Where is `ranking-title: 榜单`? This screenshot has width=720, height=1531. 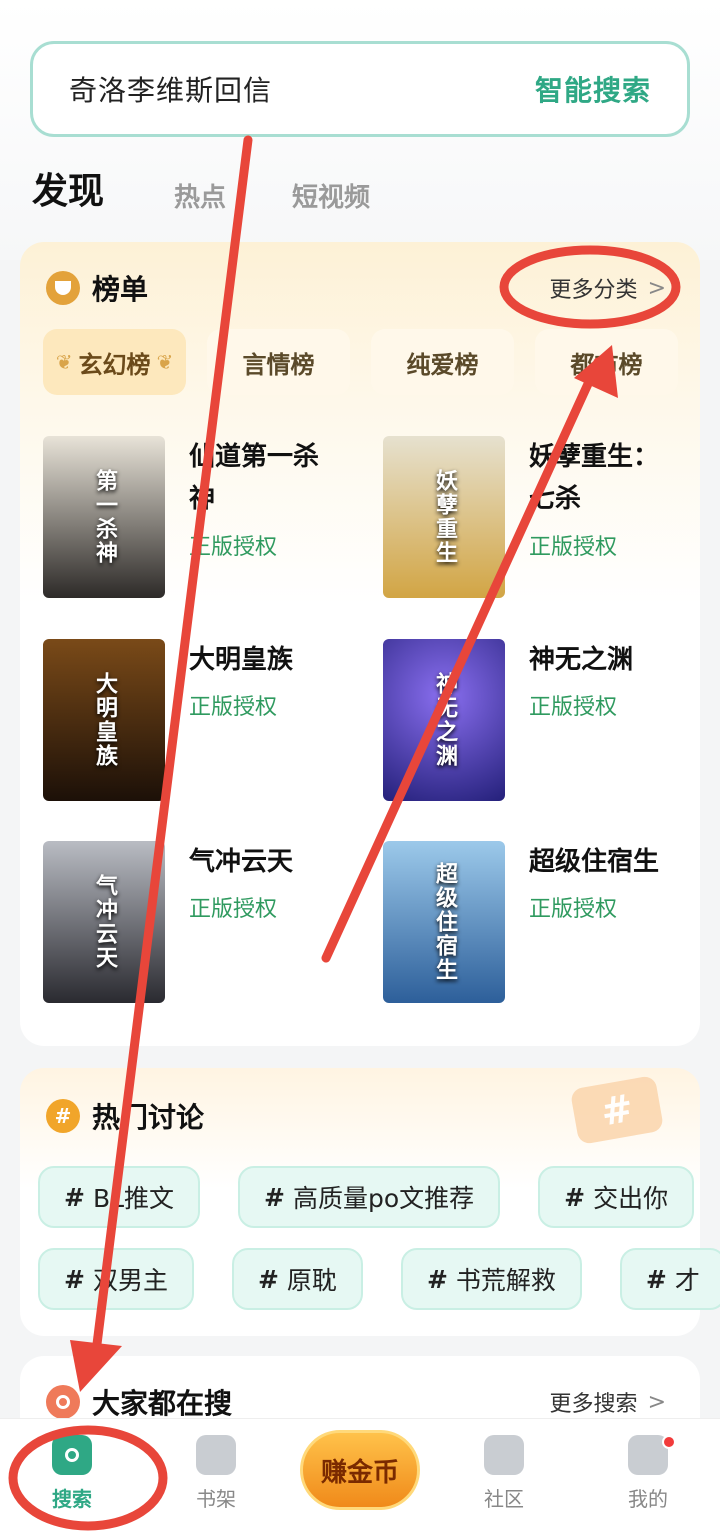 ranking-title: 榜单 is located at coordinates (120, 289).